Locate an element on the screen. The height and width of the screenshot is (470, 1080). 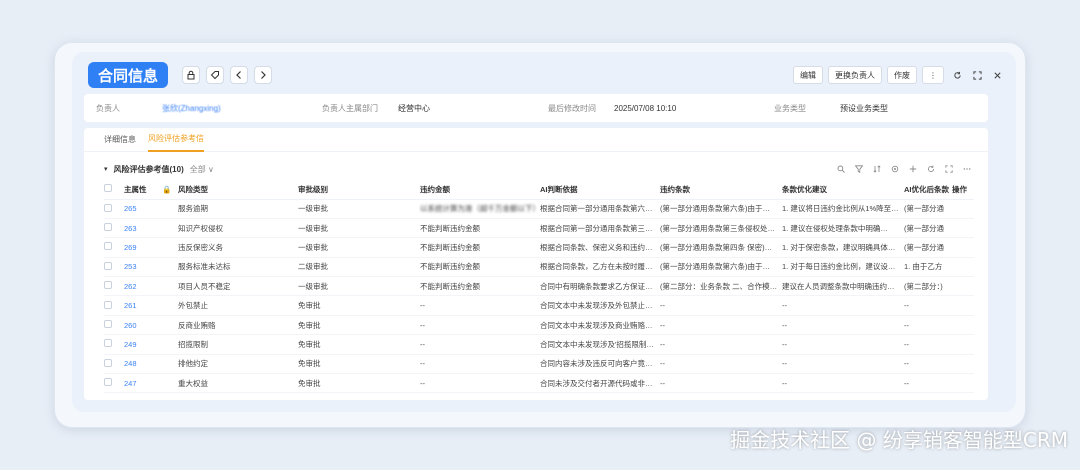
column-header: 条款优化建议 is located at coordinates (843, 190).